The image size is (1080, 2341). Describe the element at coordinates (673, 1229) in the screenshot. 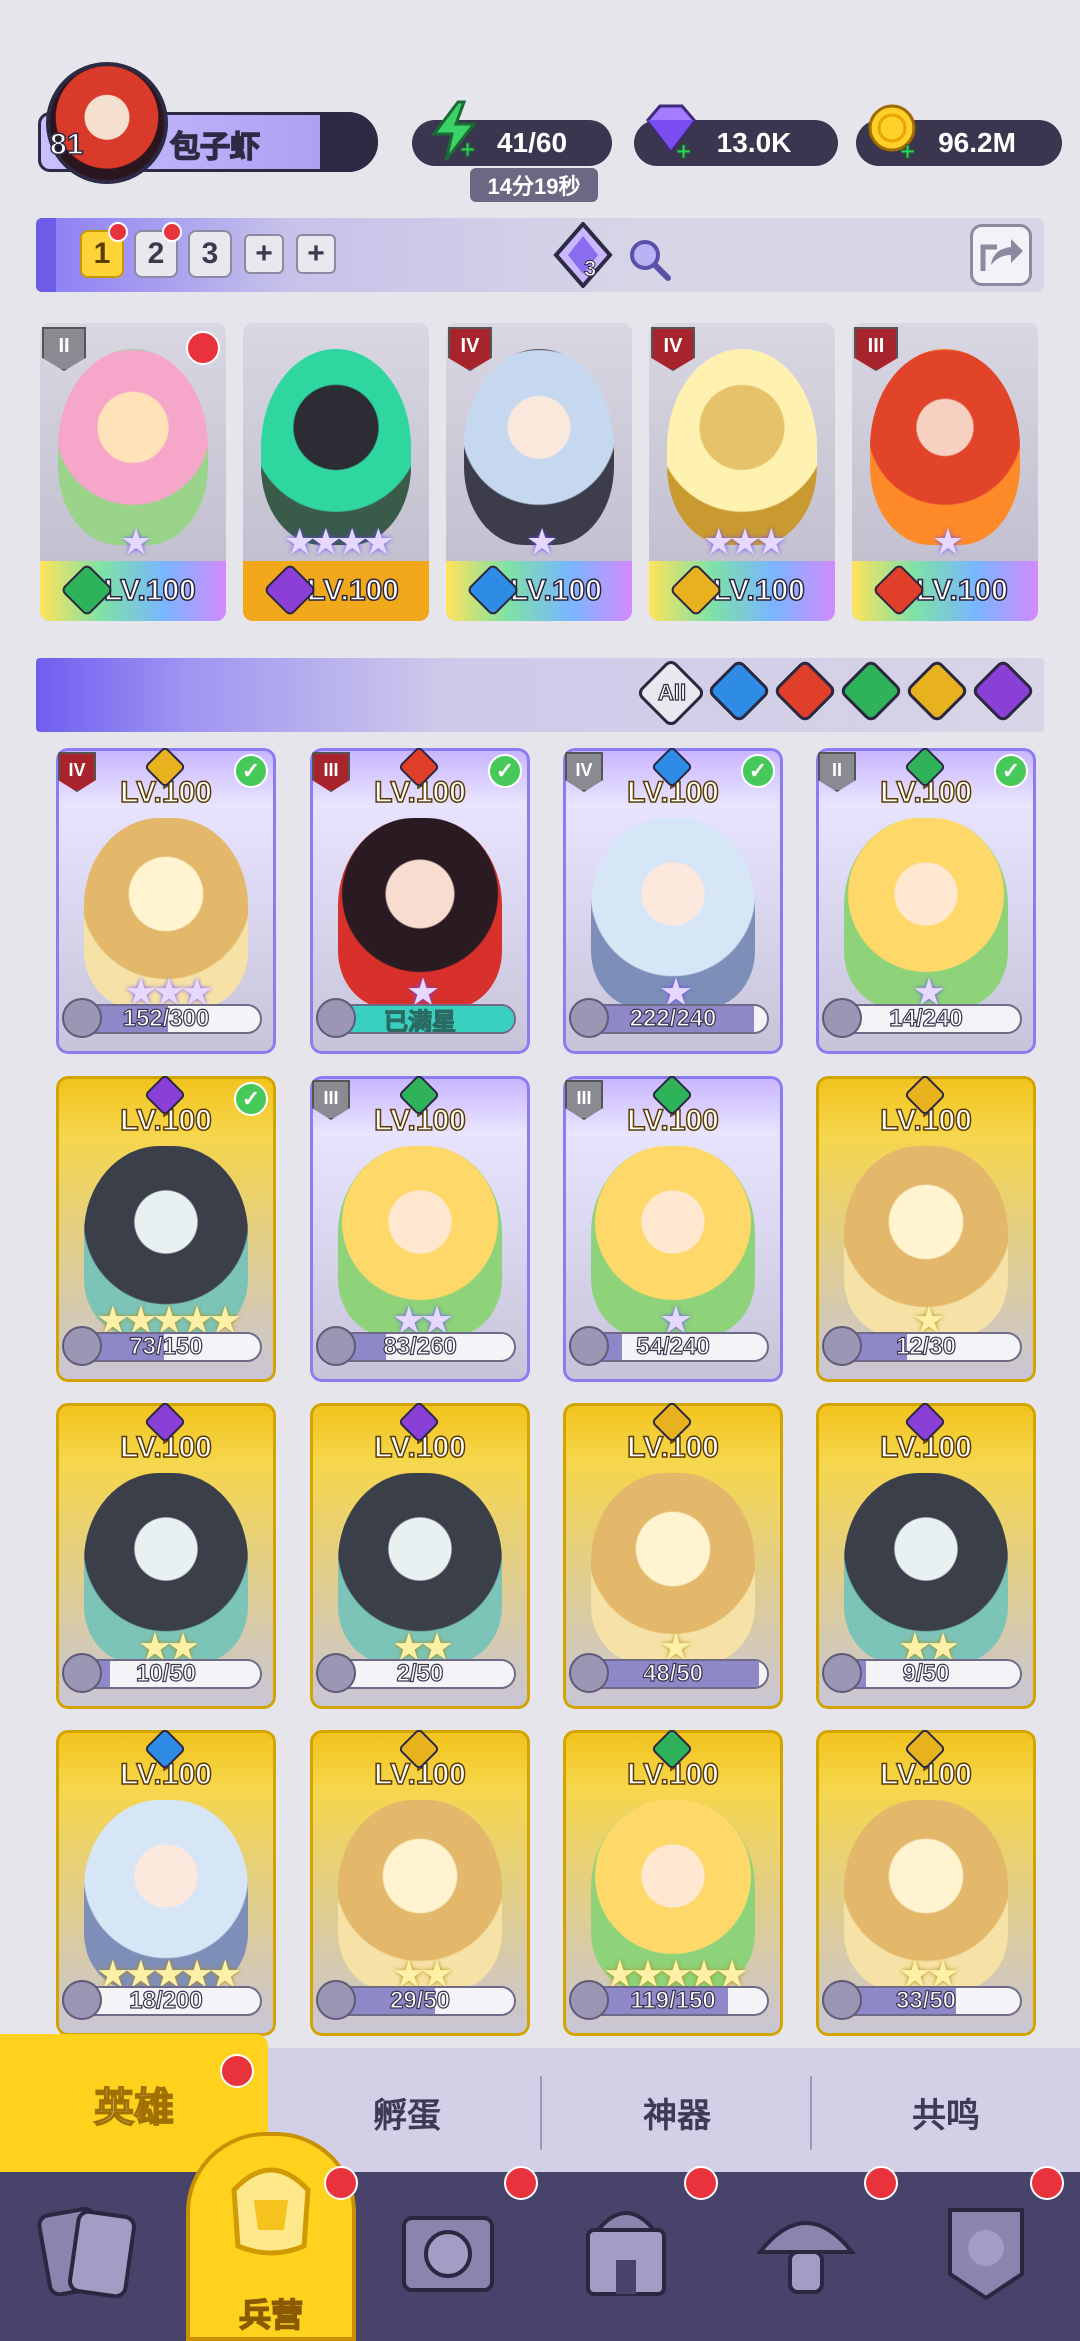

I see `hero-card: LV.100 III ★ 54/240` at that location.